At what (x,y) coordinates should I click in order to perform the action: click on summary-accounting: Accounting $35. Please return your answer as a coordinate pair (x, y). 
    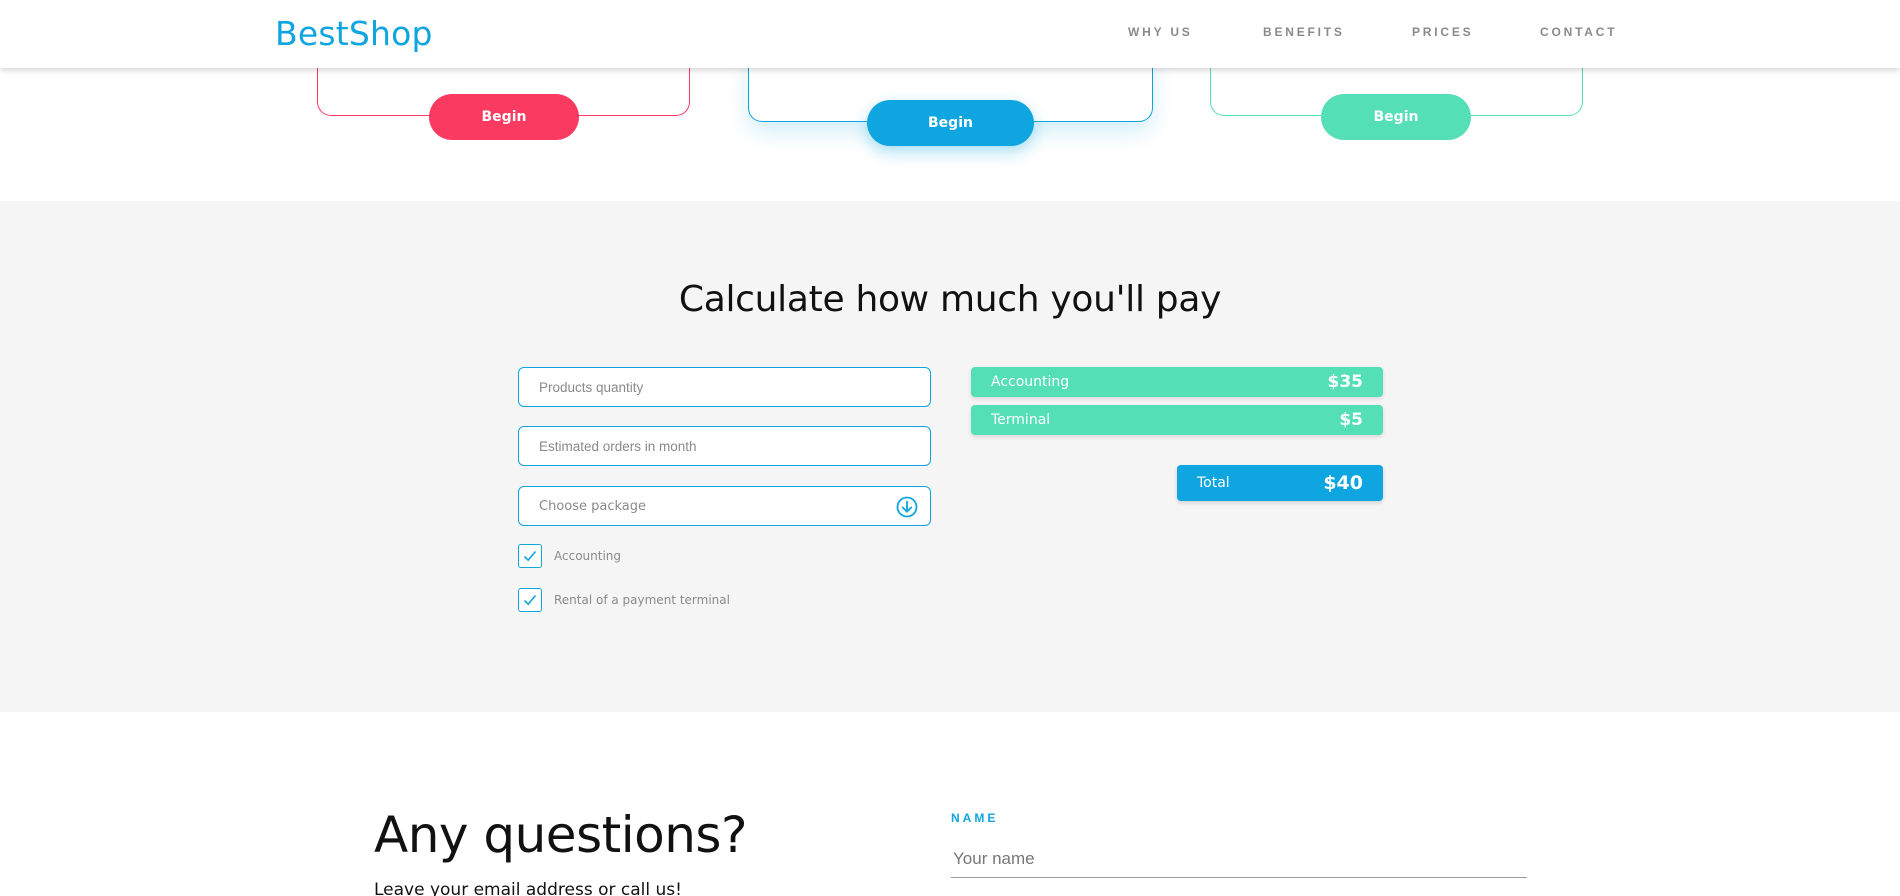
    Looking at the image, I should click on (1177, 382).